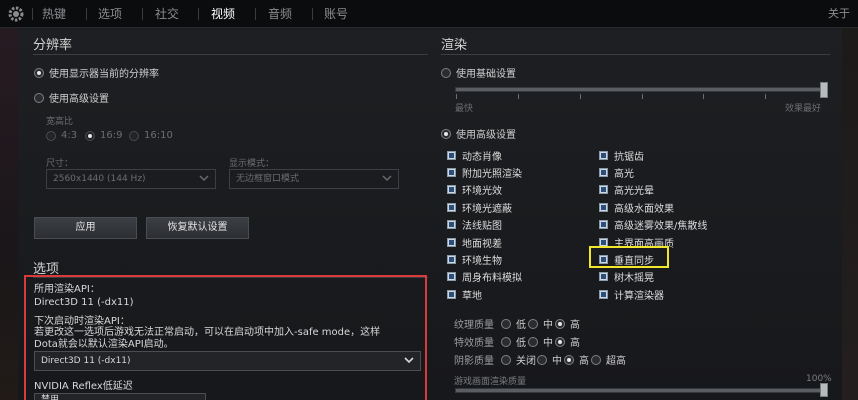 This screenshot has height=400, width=858. I want to click on checkbox-cloth-simulation: 周身布料模拟, so click(484, 276).